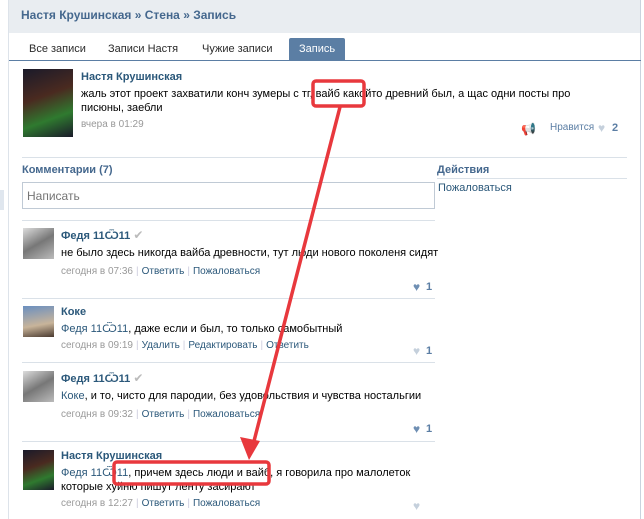  What do you see at coordinates (250, 448) in the screenshot?
I see `annotation-arrow-head` at bounding box center [250, 448].